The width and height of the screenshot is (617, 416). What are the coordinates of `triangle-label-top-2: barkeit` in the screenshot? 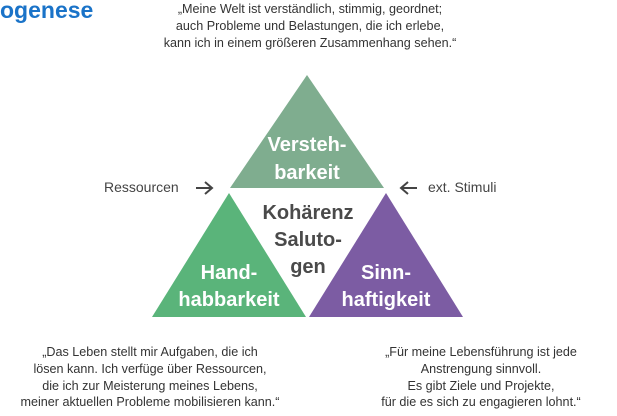 It's located at (307, 173).